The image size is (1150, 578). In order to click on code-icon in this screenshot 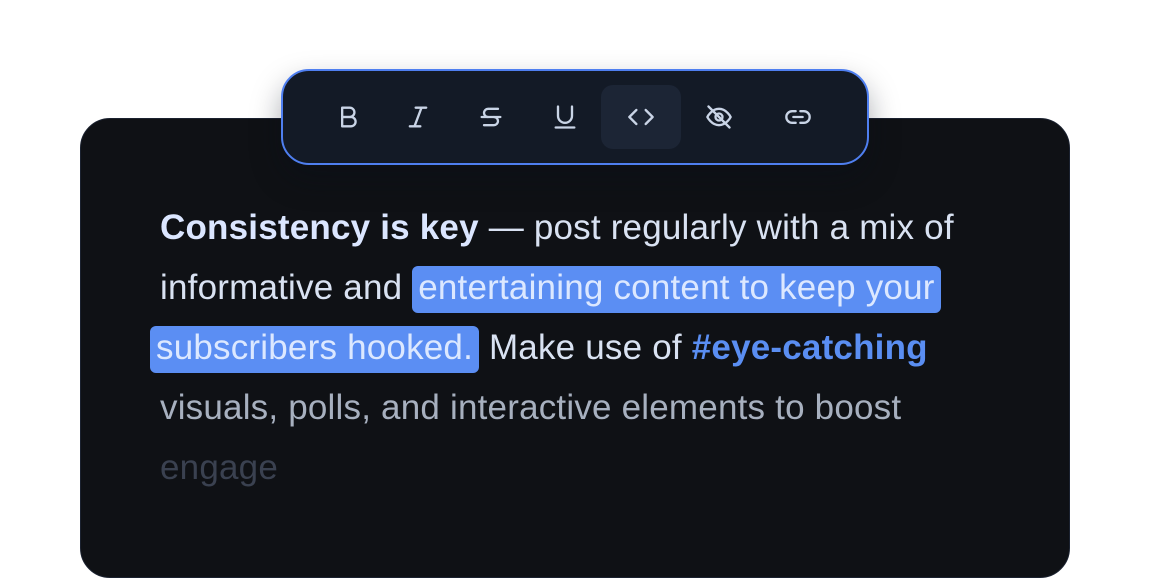, I will do `click(641, 117)`.